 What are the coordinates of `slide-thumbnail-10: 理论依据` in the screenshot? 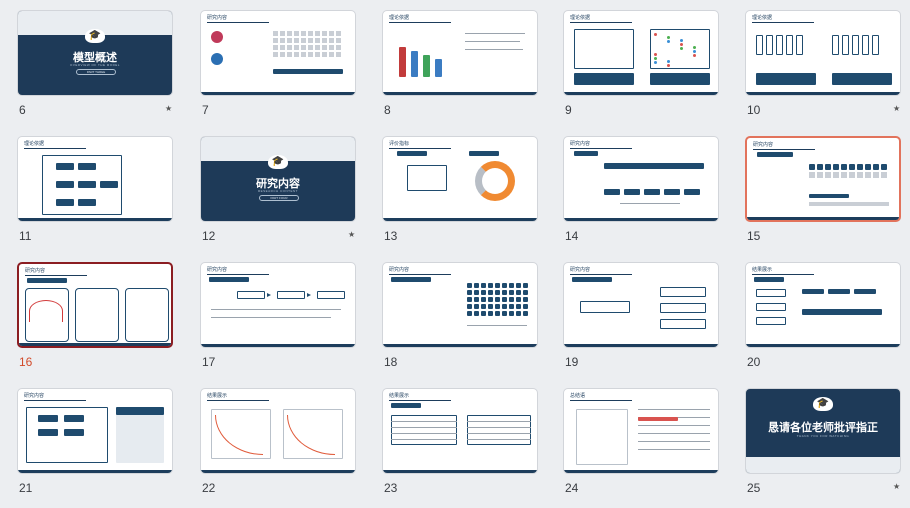 It's located at (823, 53).